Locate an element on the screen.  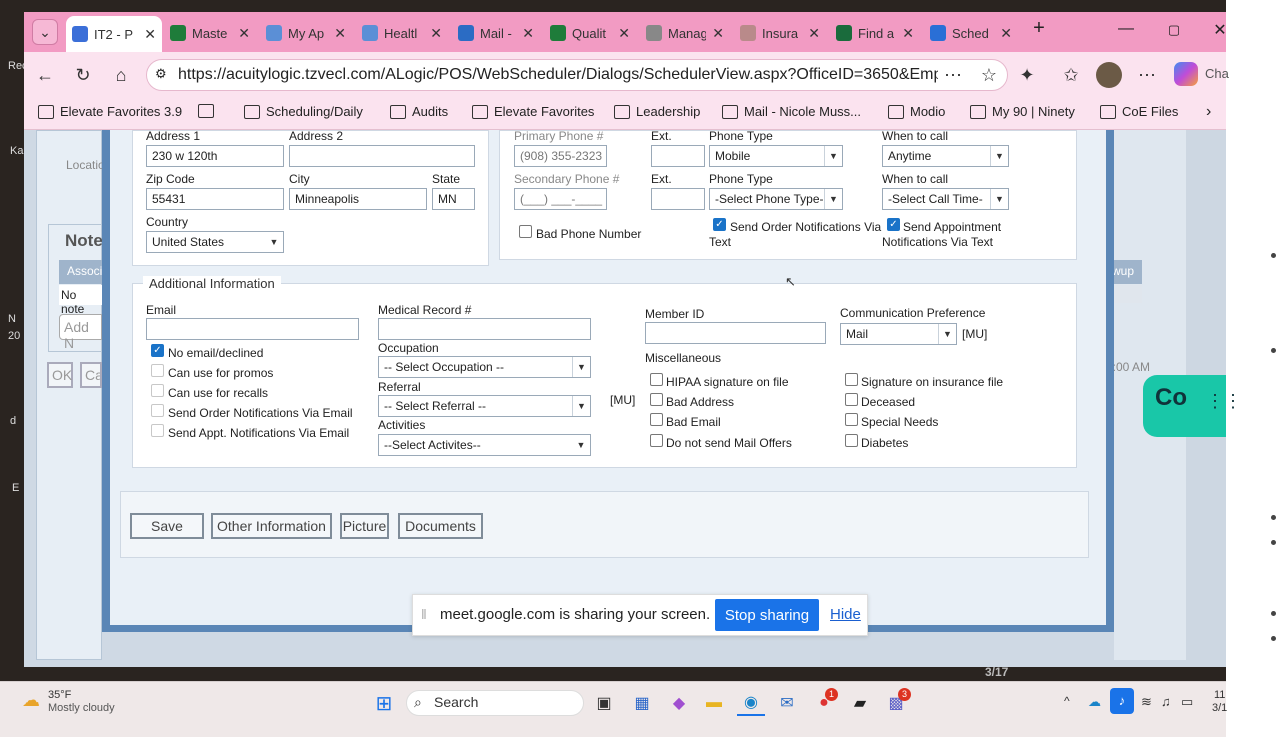
minimize-button: — is located at coordinates (1126, 29).